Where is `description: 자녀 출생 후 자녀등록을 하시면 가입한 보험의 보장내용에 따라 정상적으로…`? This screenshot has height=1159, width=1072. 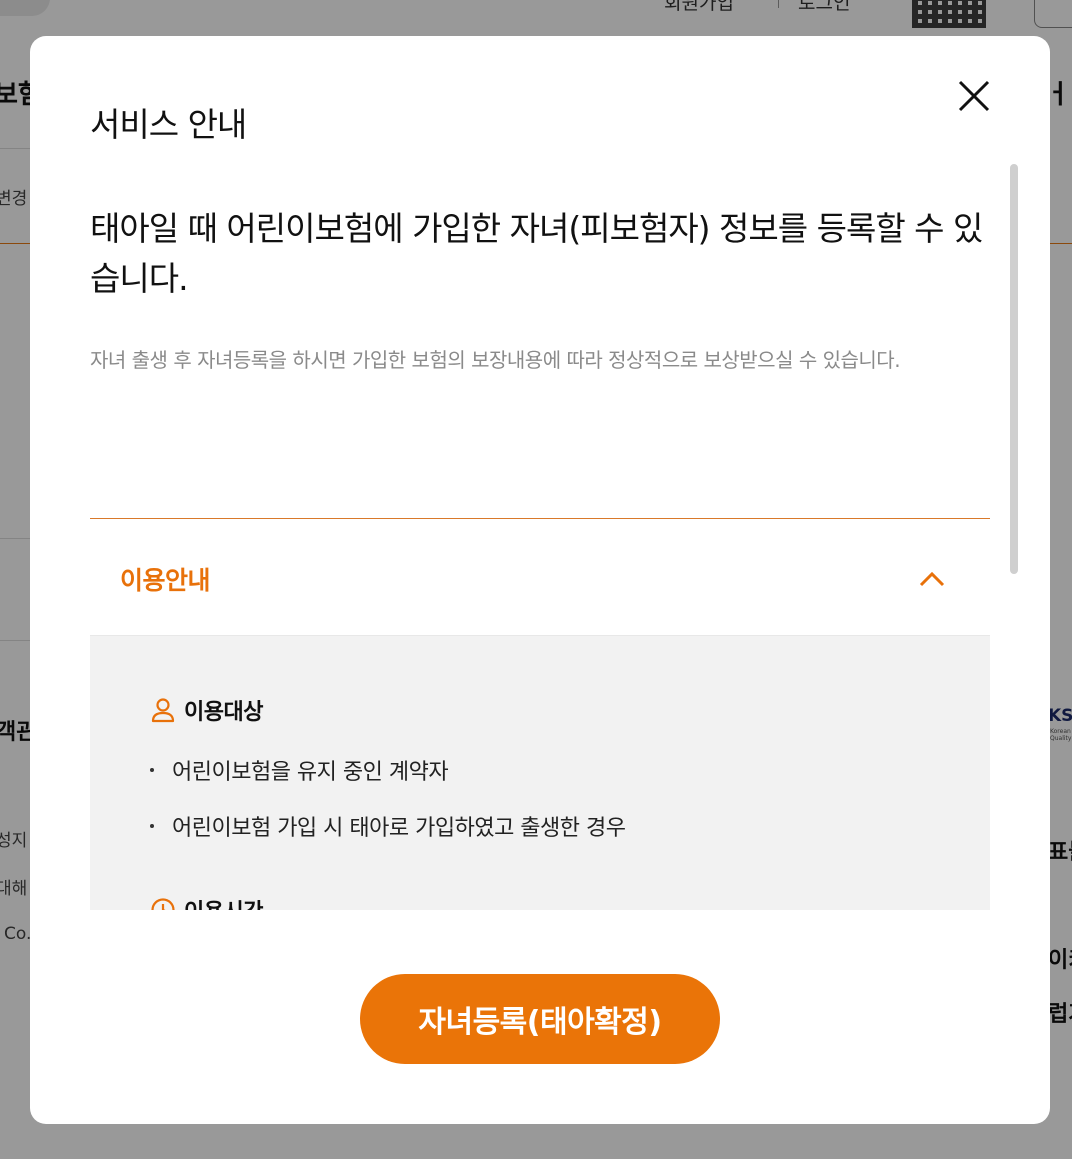 description: 자녀 출생 후 자녀등록을 하시면 가입한 보험의 보장내용에 따라 정상적으로… is located at coordinates (495, 360).